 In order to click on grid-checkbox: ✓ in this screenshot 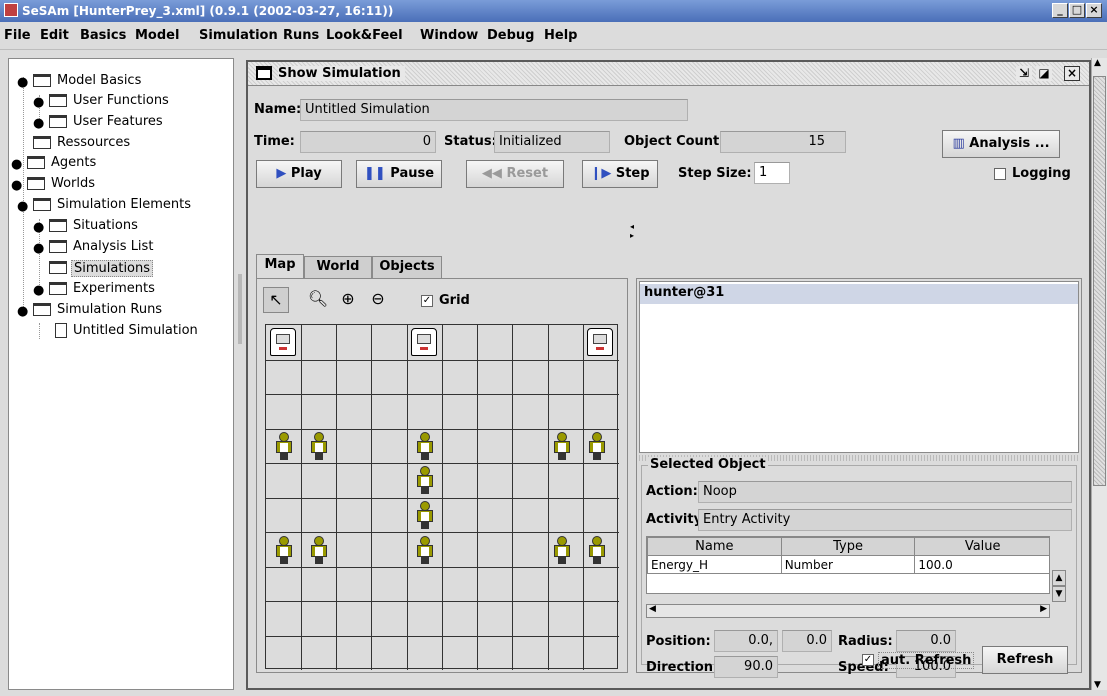, I will do `click(427, 301)`.